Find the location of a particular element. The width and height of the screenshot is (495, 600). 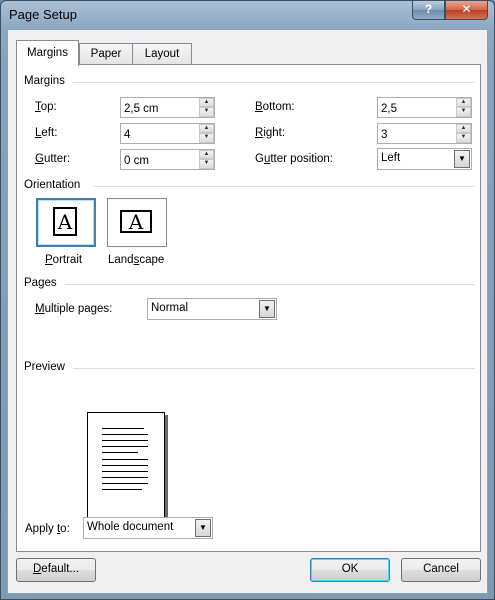

tab-layout: Layout is located at coordinates (162, 54).